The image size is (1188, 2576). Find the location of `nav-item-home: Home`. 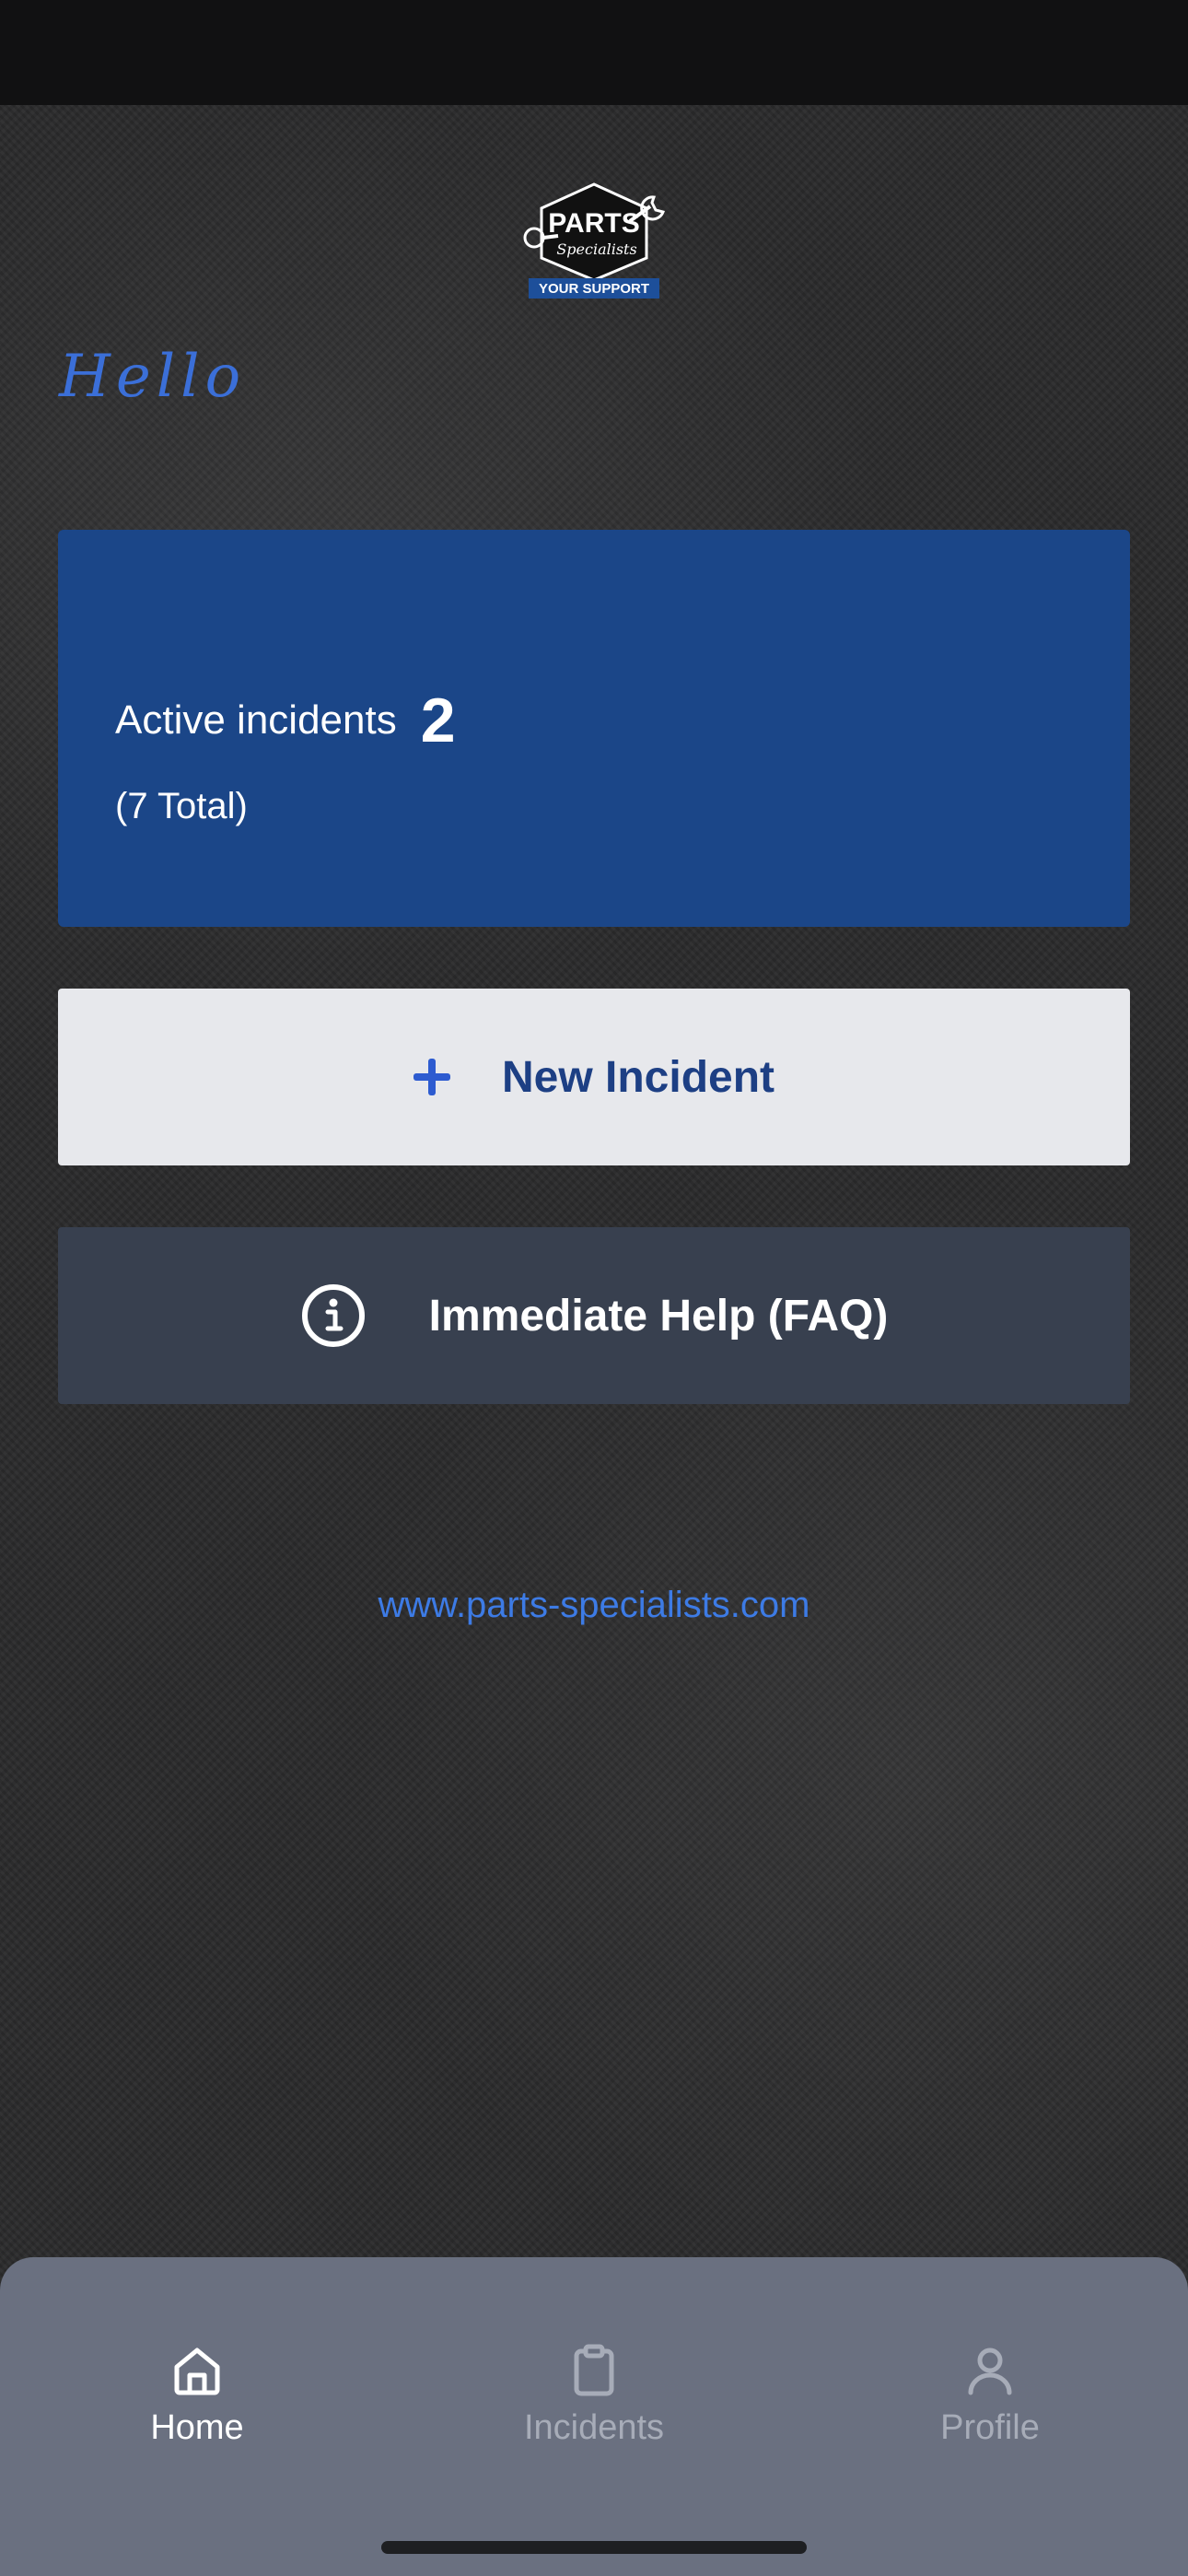

nav-item-home: Home is located at coordinates (197, 2395).